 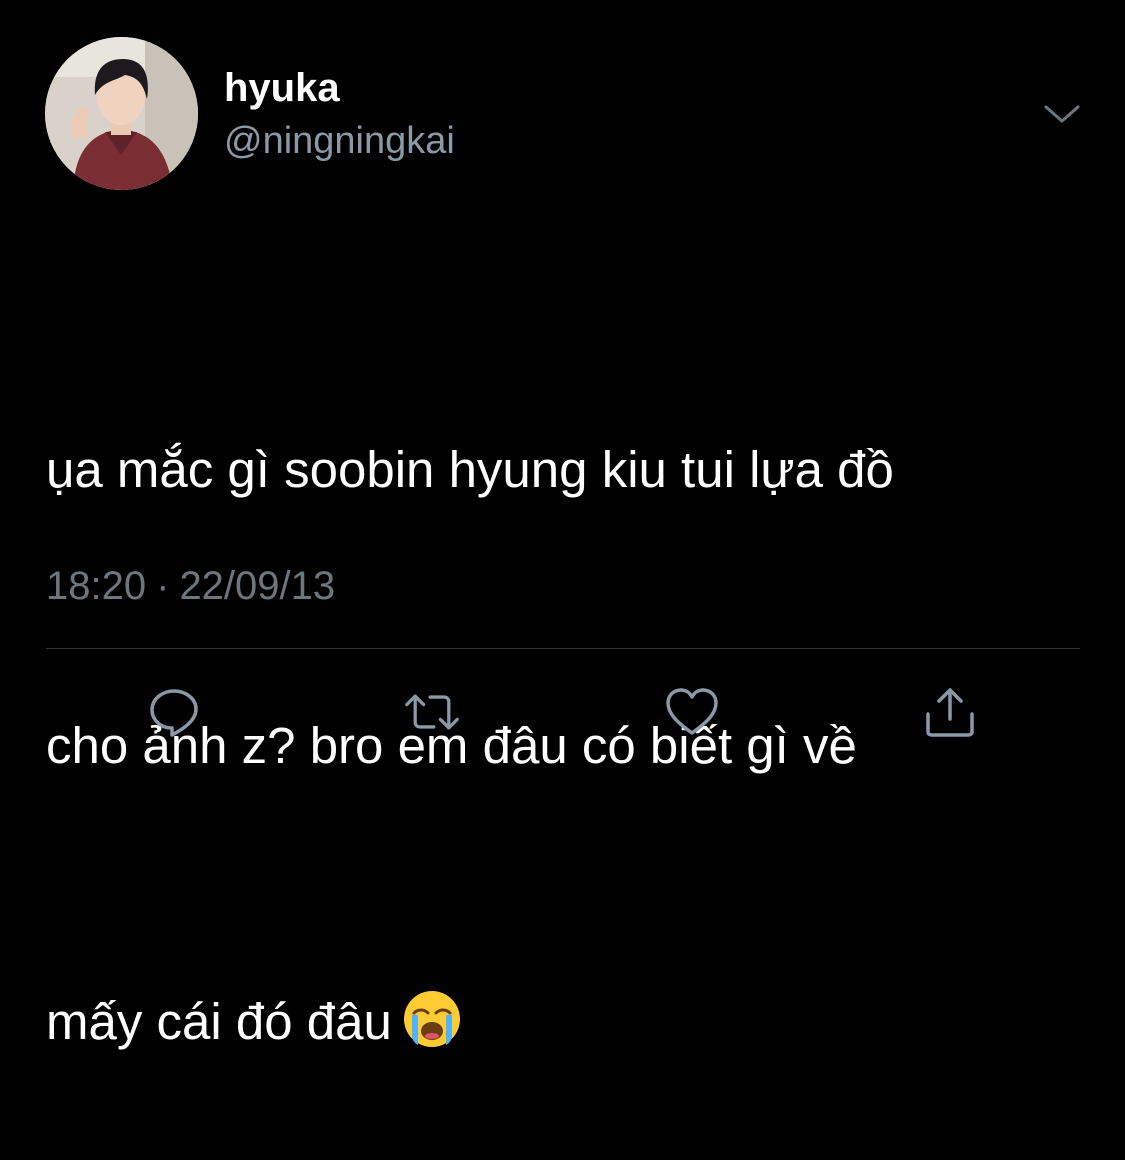 What do you see at coordinates (563, 648) in the screenshot?
I see `divider` at bounding box center [563, 648].